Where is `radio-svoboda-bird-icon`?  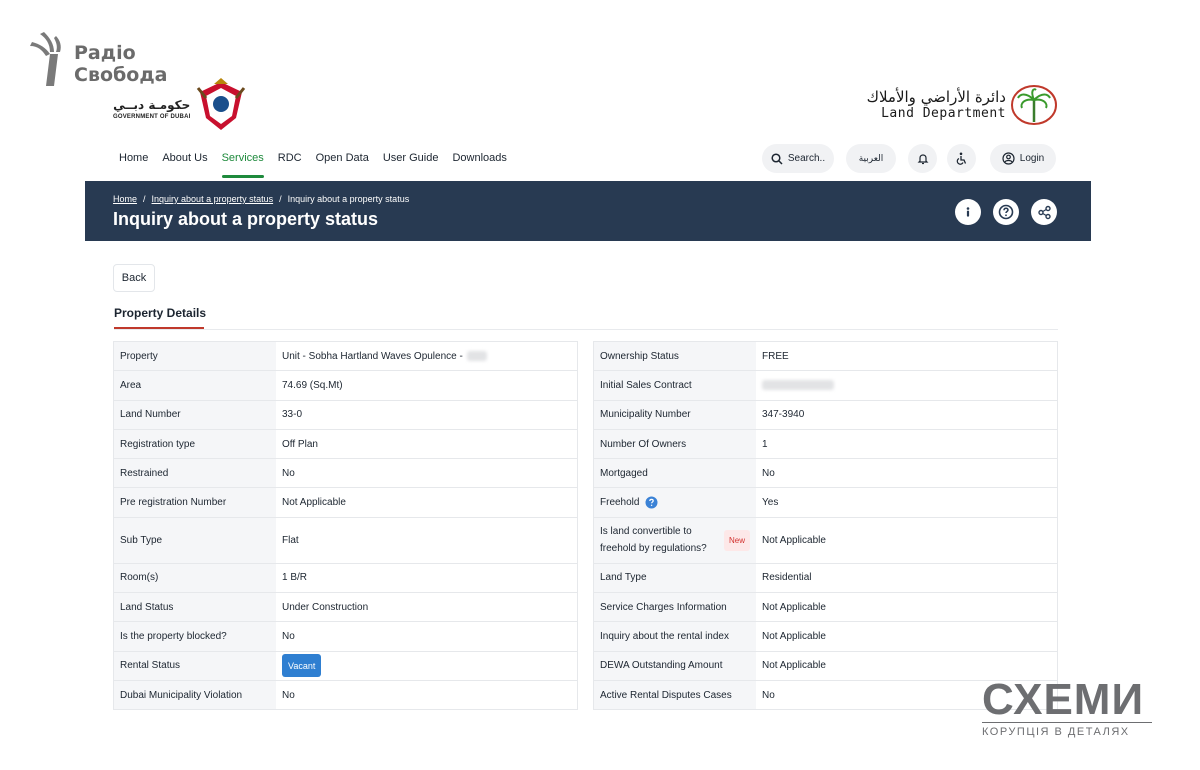
radio-svoboda-bird-icon is located at coordinates (45, 59).